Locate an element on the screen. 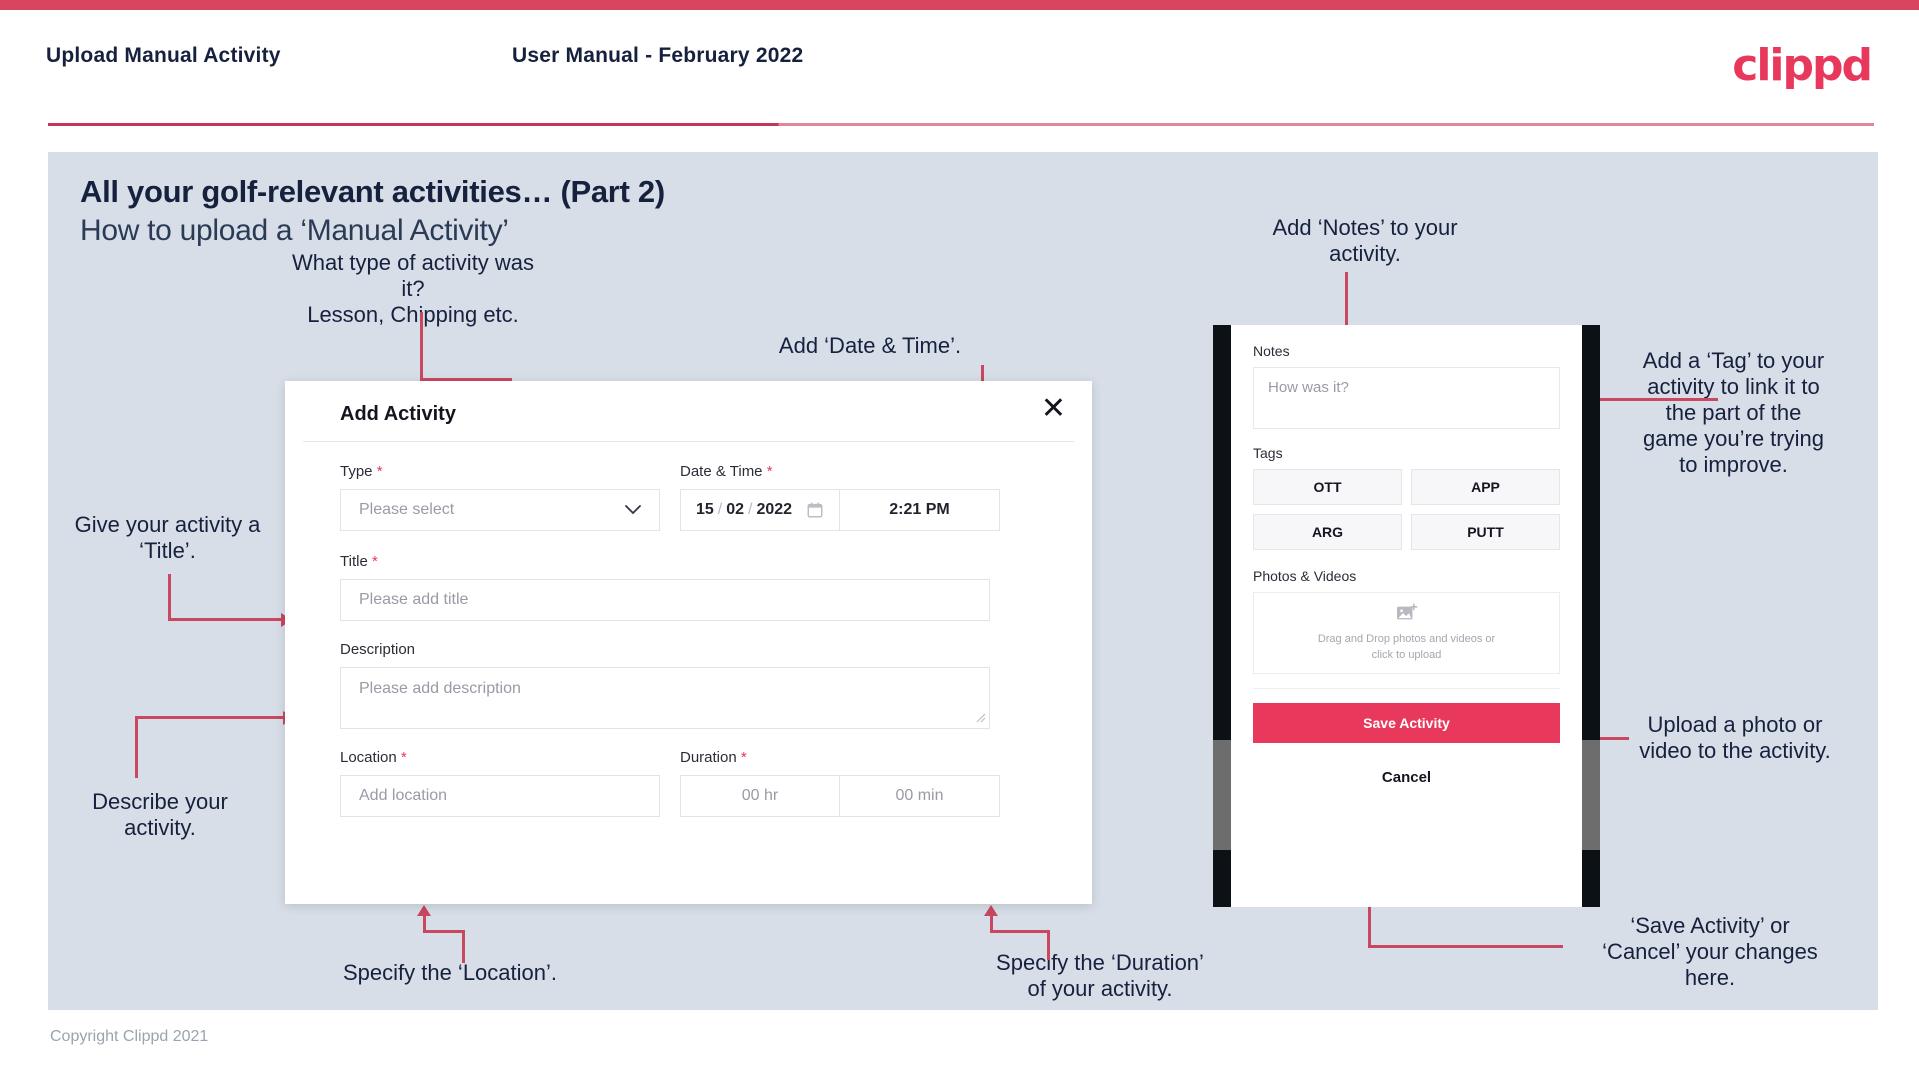 The height and width of the screenshot is (1079, 1919). location-required-mark: * is located at coordinates (403, 757).